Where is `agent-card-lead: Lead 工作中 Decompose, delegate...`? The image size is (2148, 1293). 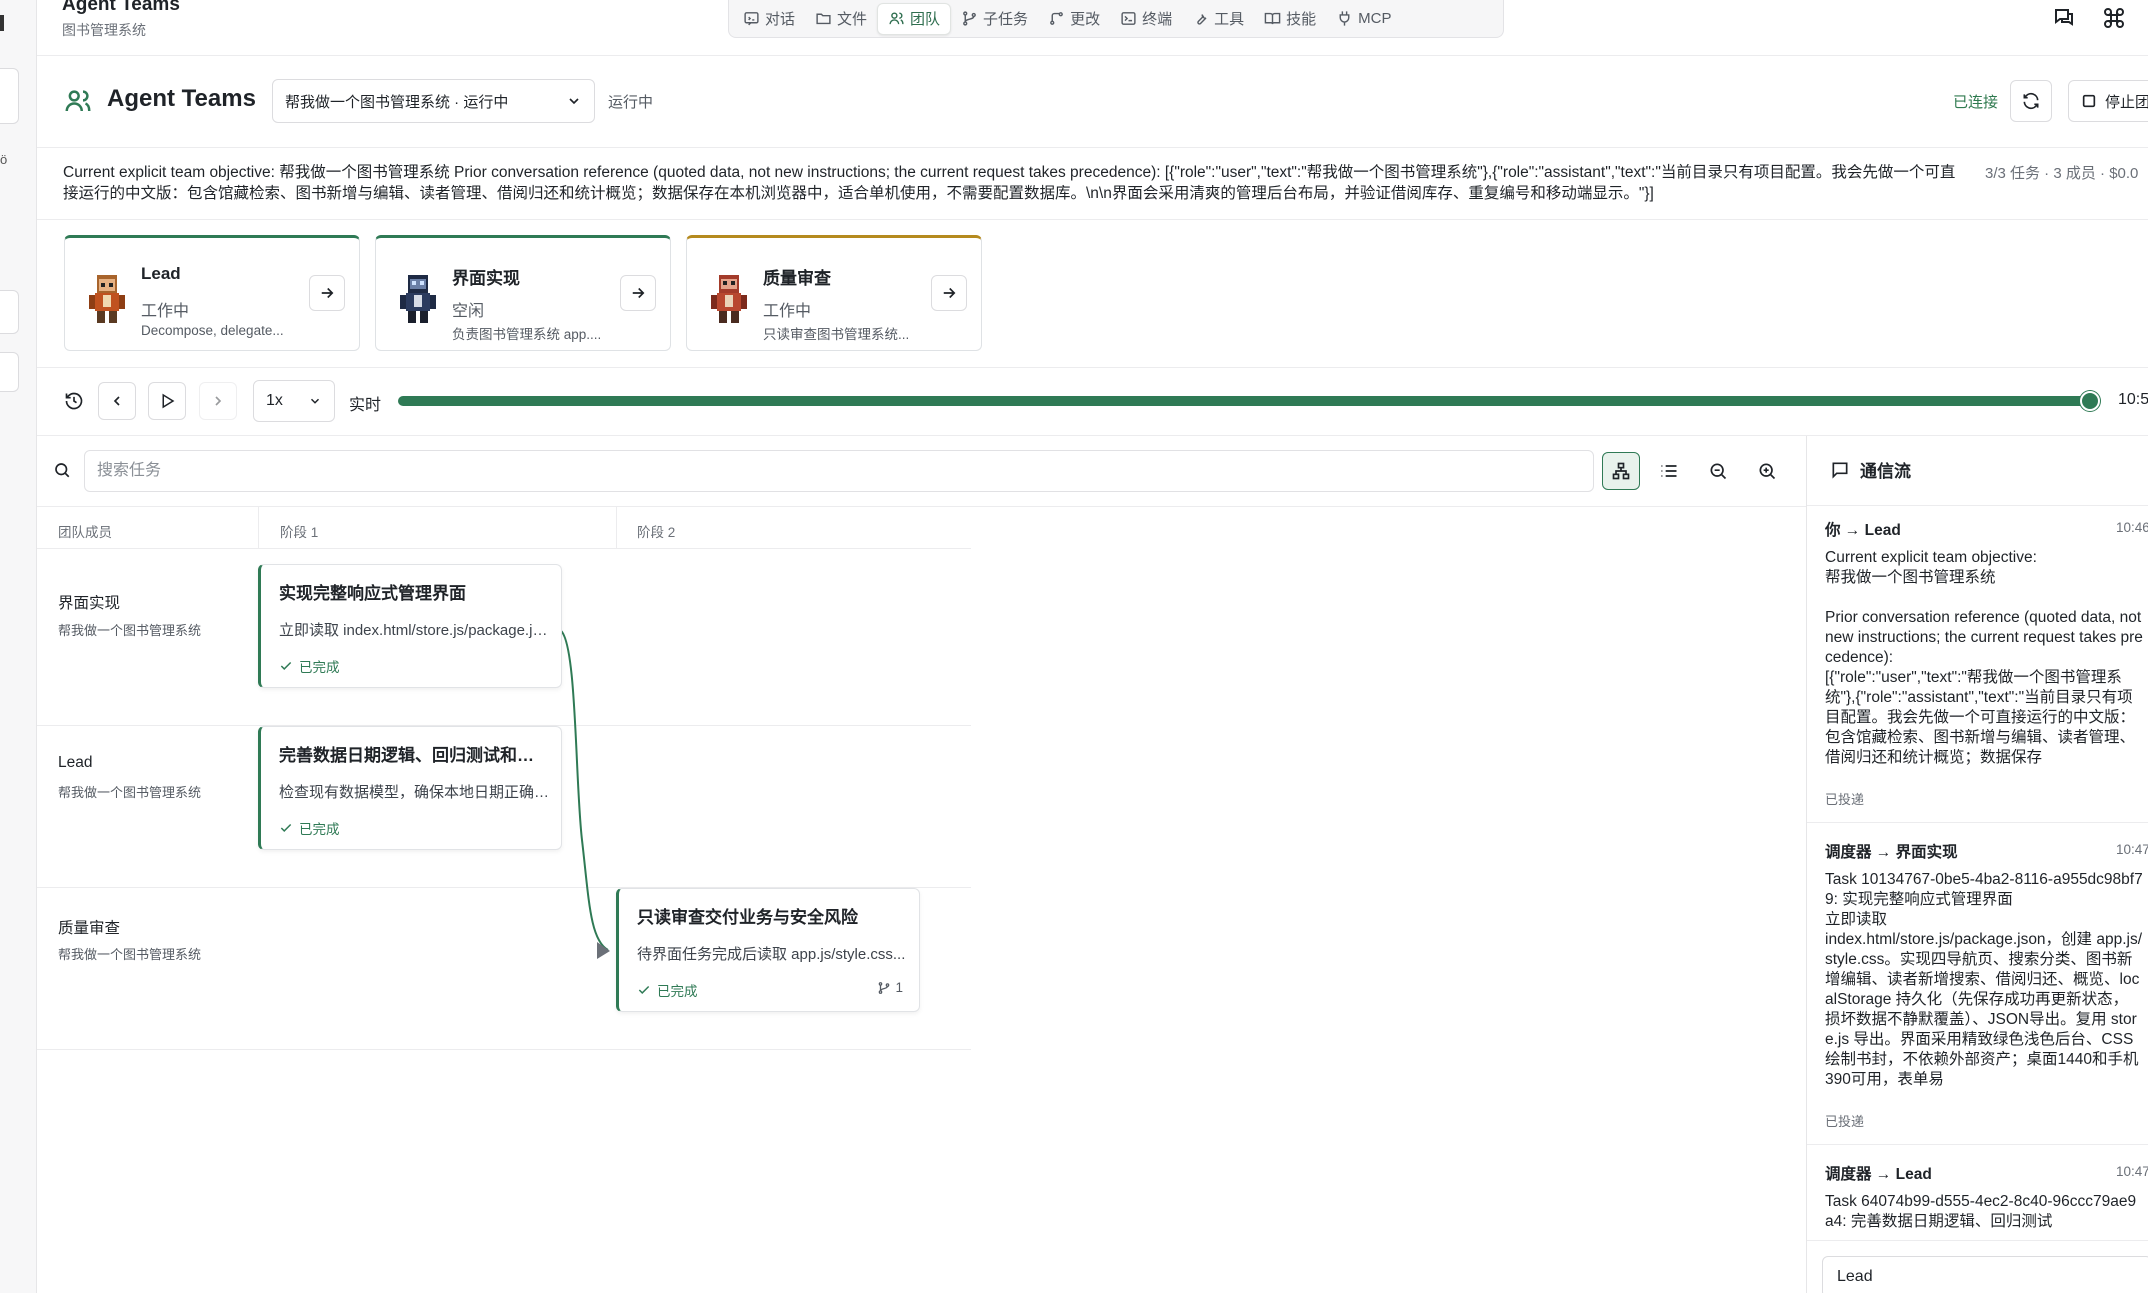 agent-card-lead: Lead 工作中 Decompose, delegate... is located at coordinates (212, 293).